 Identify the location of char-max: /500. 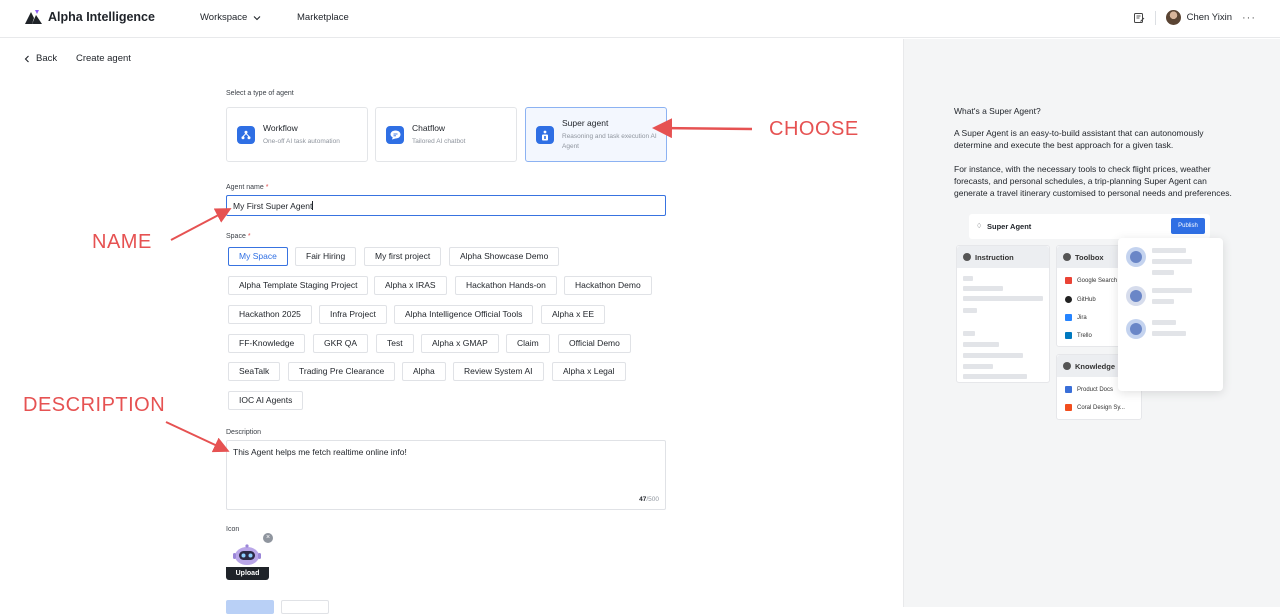
(652, 499).